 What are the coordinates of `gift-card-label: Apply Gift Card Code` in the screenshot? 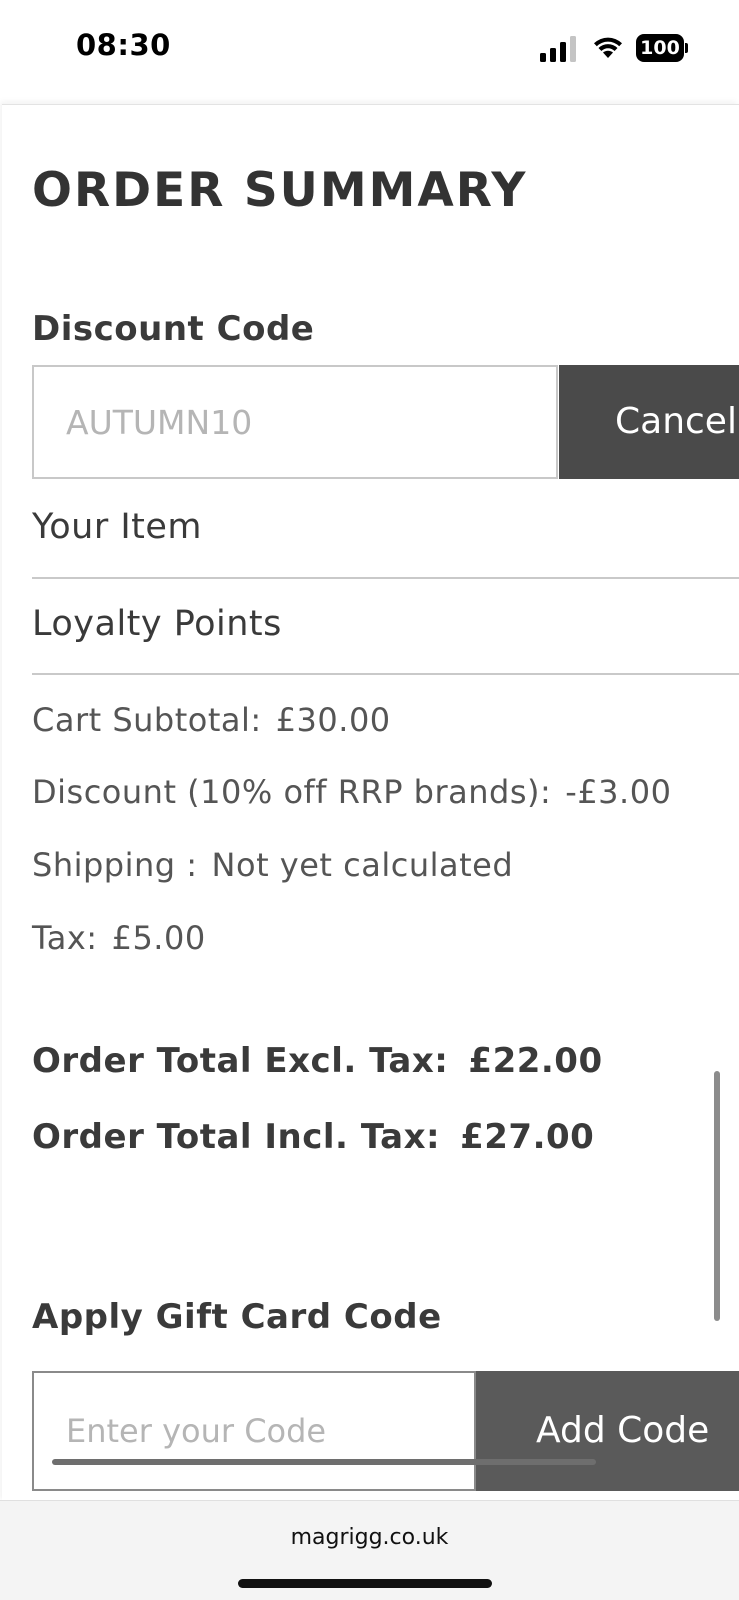 It's located at (237, 1317).